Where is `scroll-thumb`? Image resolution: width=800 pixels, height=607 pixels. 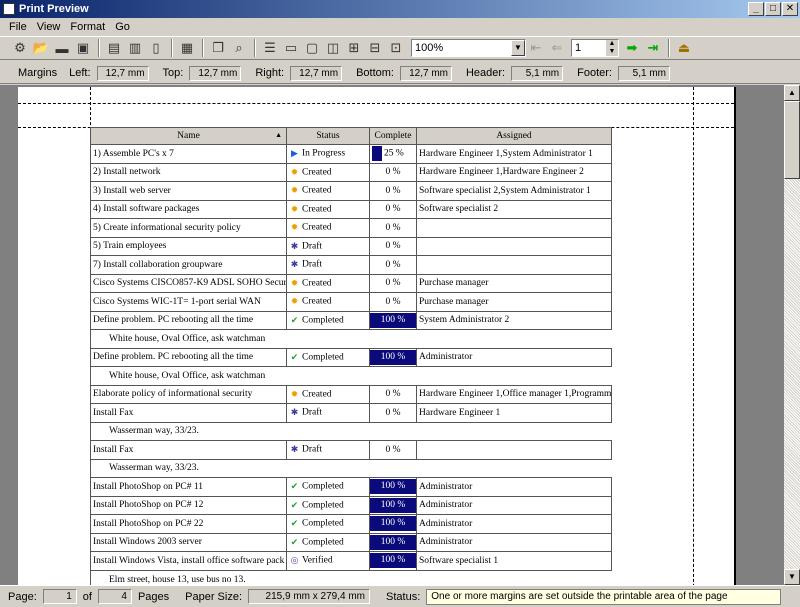 scroll-thumb is located at coordinates (792, 140).